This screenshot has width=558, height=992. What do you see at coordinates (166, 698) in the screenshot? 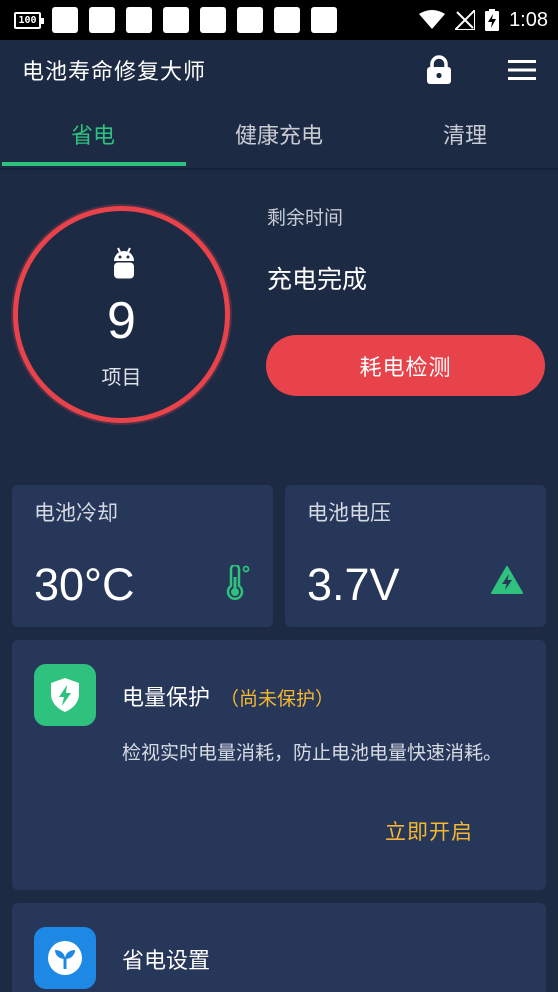
I see `protection-title-text: 电量保护` at bounding box center [166, 698].